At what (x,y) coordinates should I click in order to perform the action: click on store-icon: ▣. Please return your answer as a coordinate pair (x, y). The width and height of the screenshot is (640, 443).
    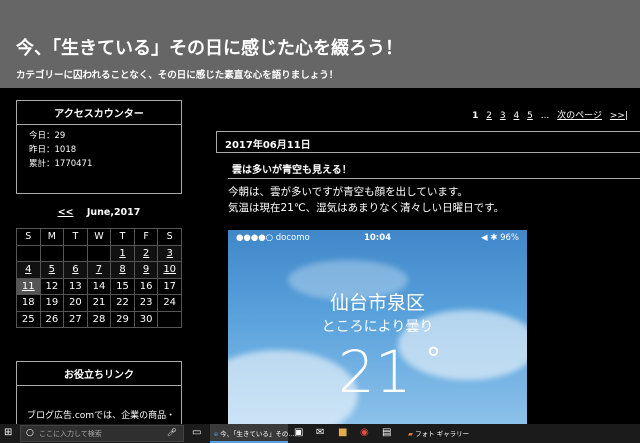
    Looking at the image, I should click on (298, 432).